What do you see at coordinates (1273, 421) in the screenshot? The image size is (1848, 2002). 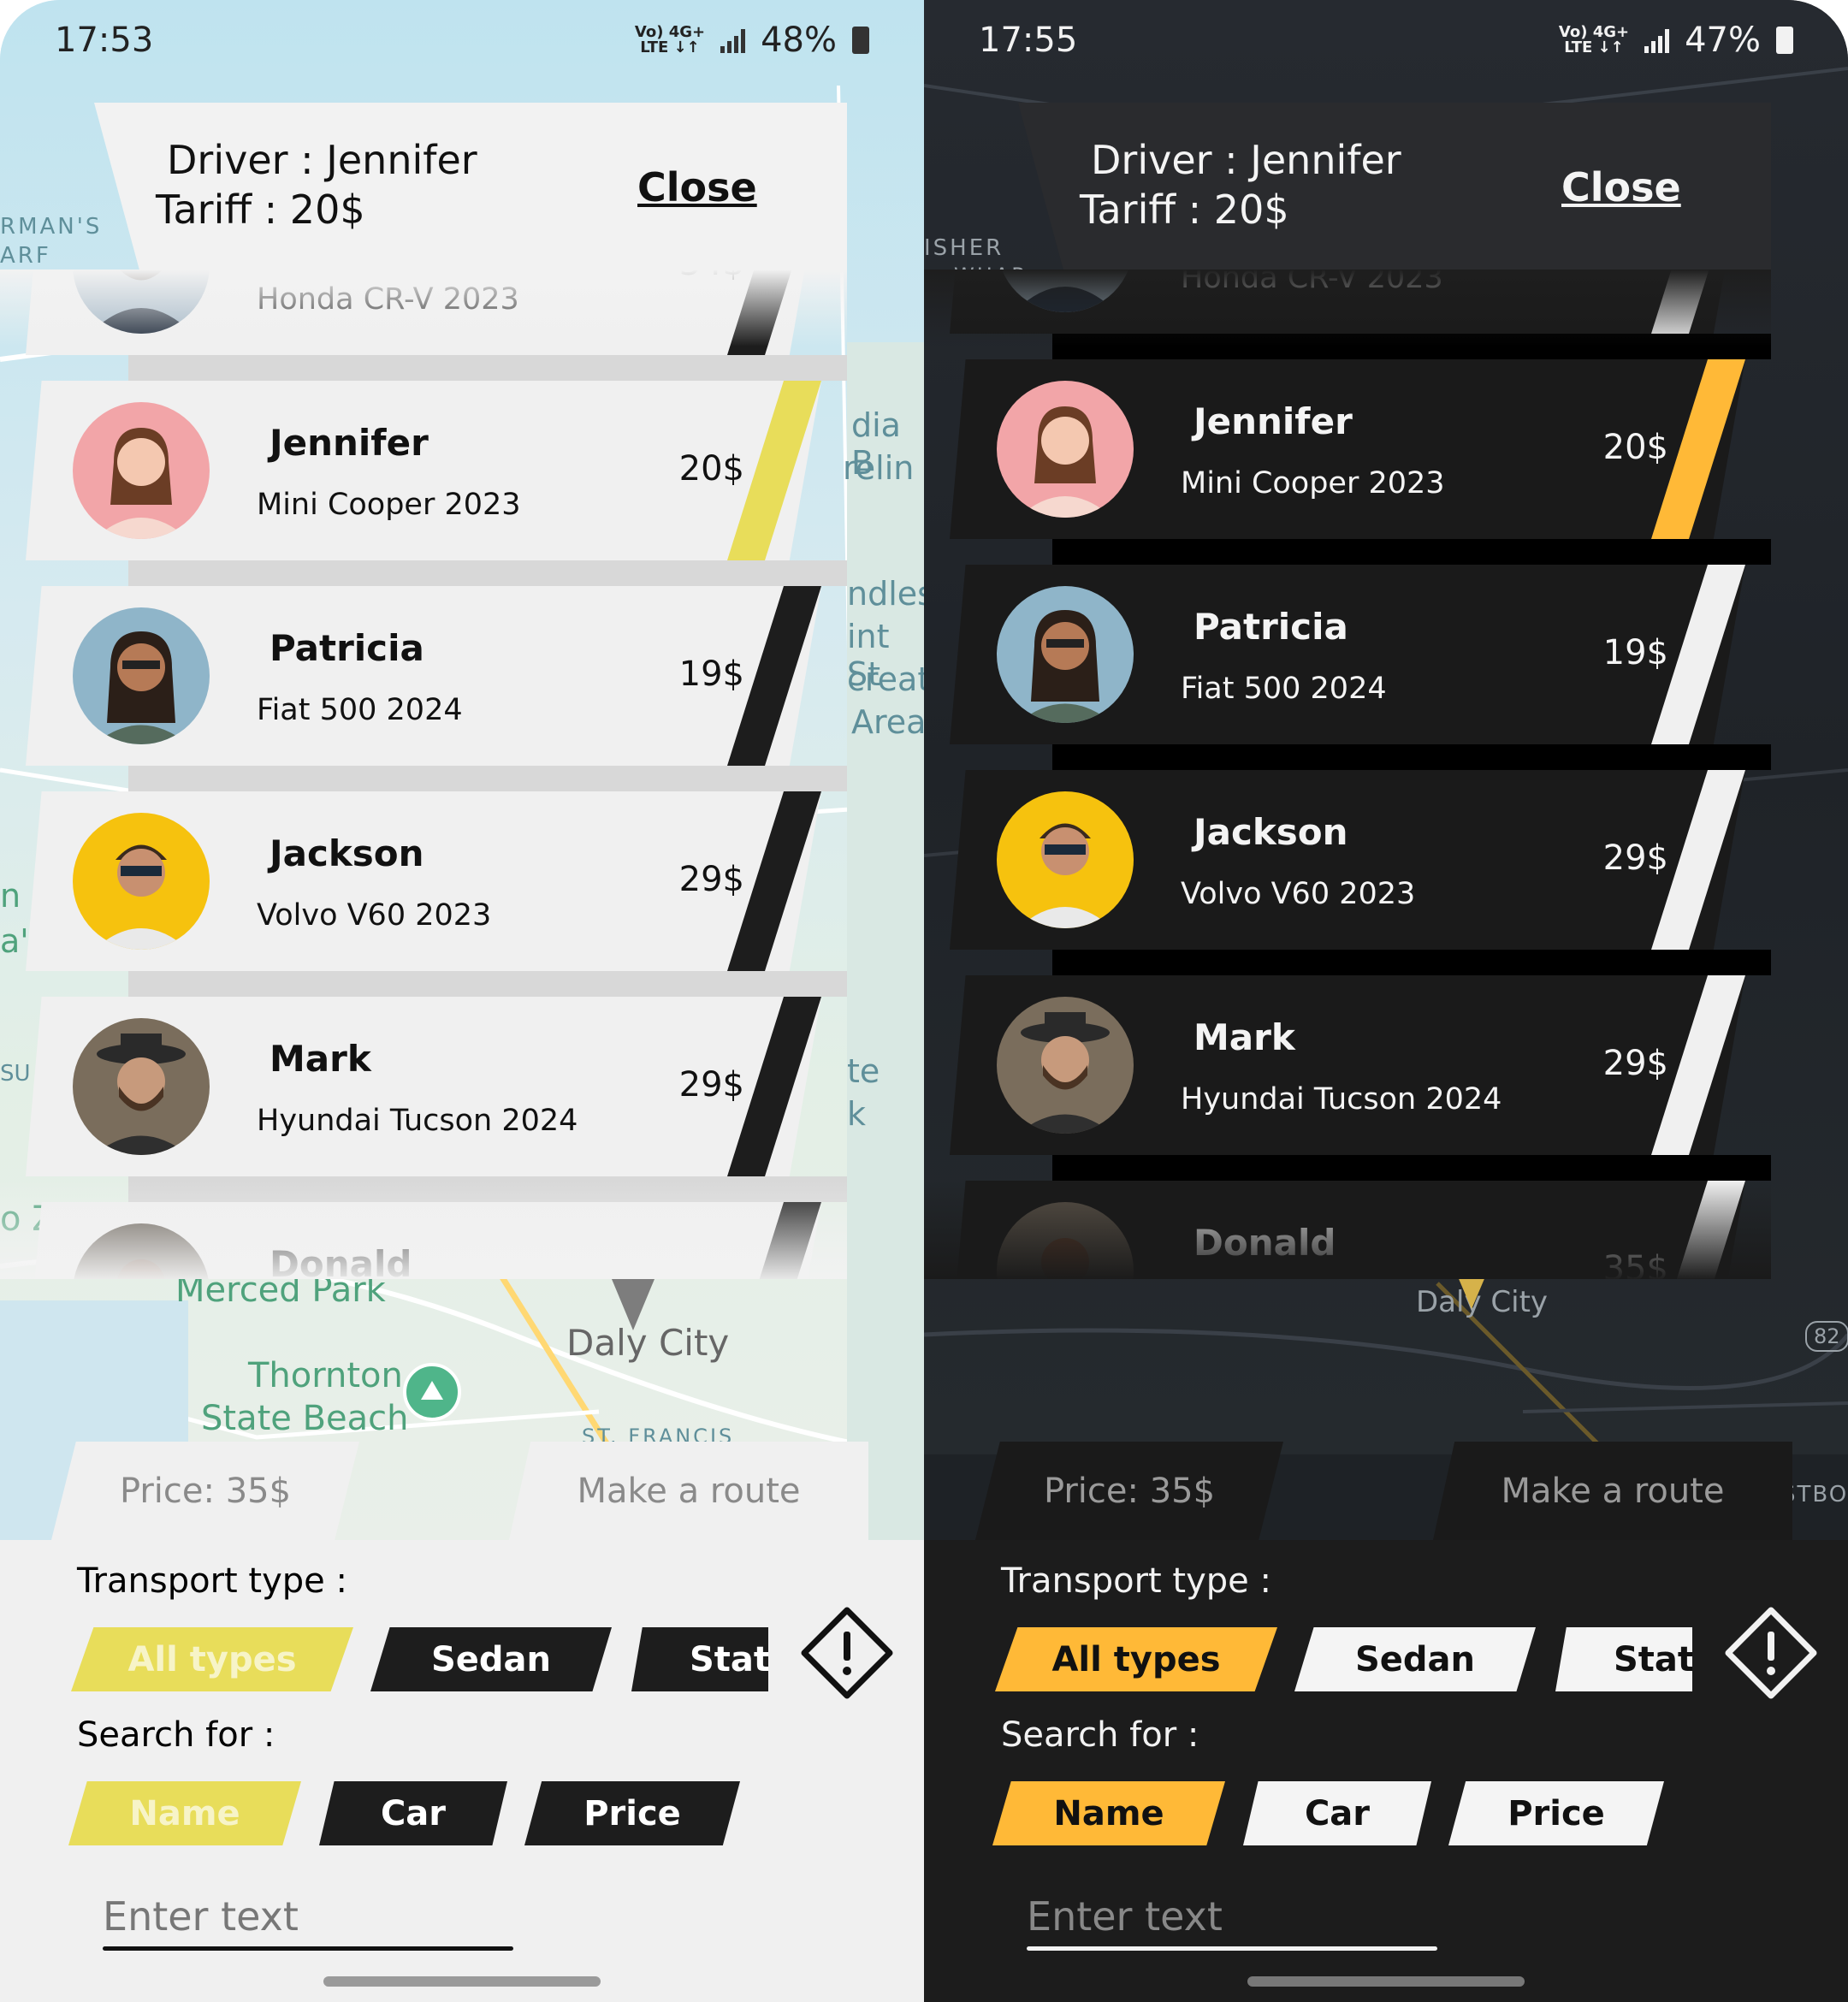 I see `driver-name: Jennifer` at bounding box center [1273, 421].